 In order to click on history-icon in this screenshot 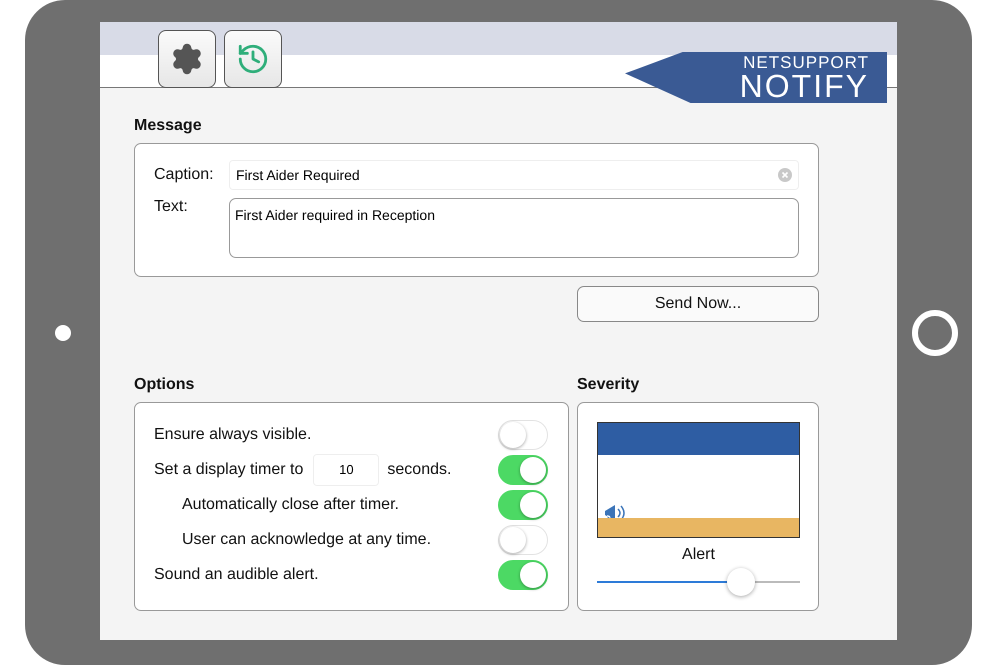, I will do `click(253, 59)`.